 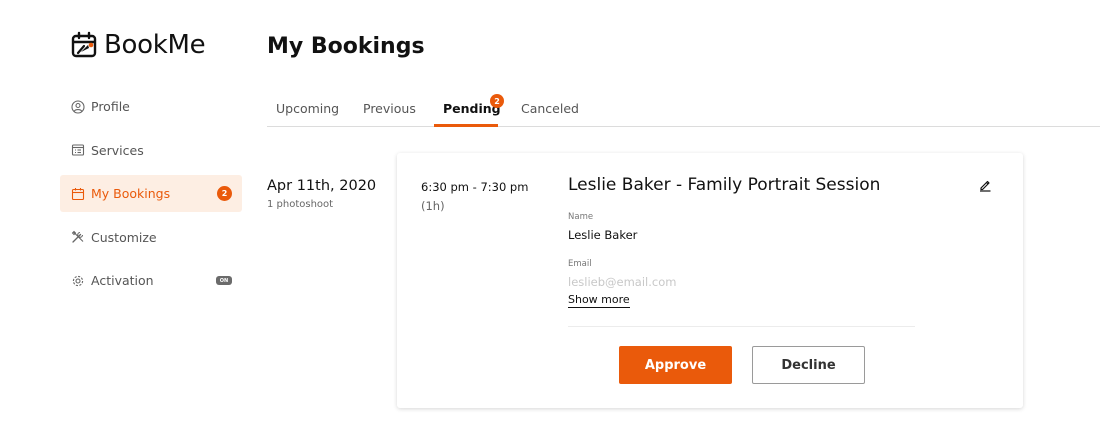 I want to click on edit-icon, so click(x=985, y=185).